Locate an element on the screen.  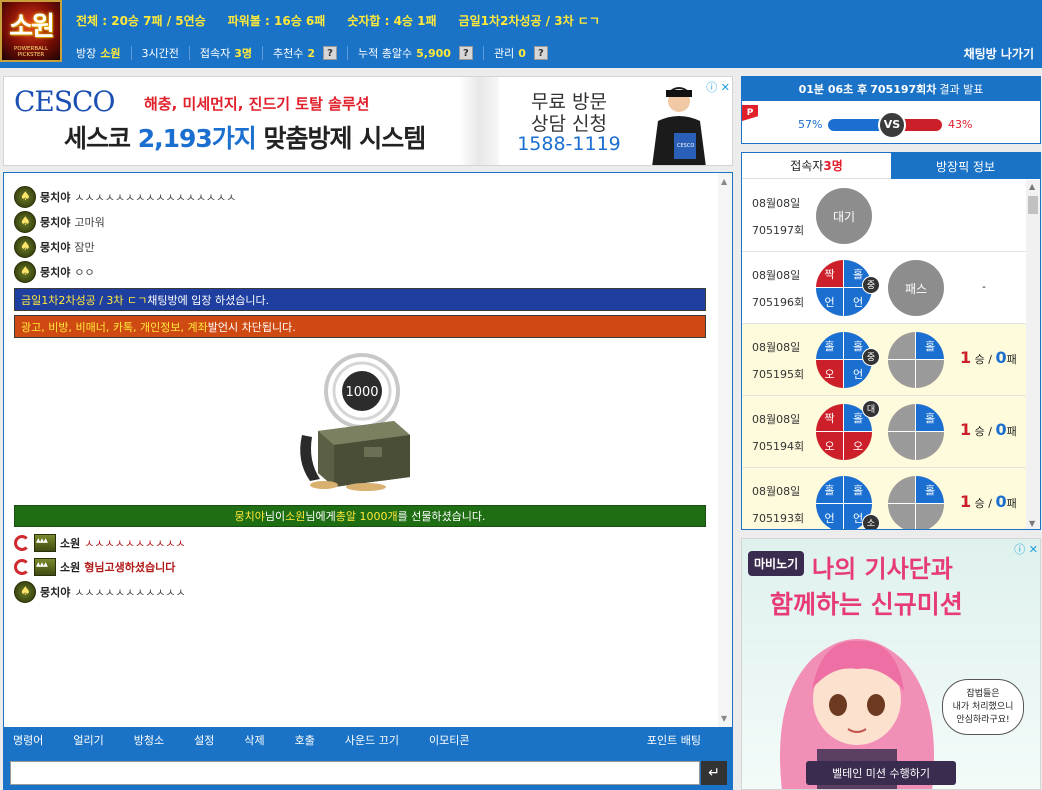
chat-message: 뭉치야 잠만 is located at coordinates (54, 247).